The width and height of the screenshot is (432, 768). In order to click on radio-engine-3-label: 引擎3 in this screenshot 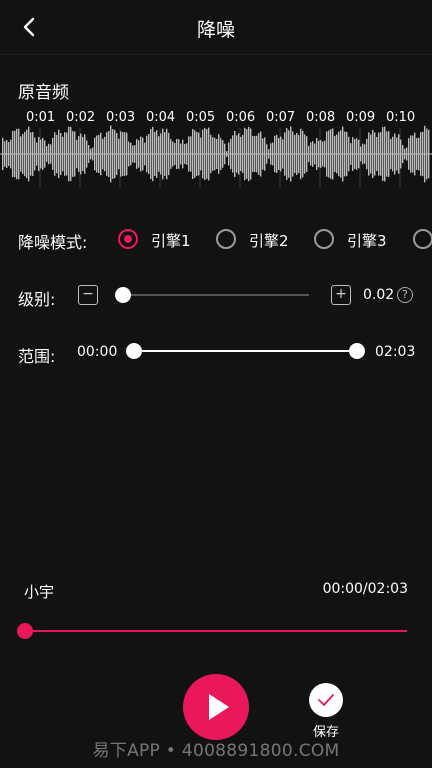, I will do `click(367, 240)`.